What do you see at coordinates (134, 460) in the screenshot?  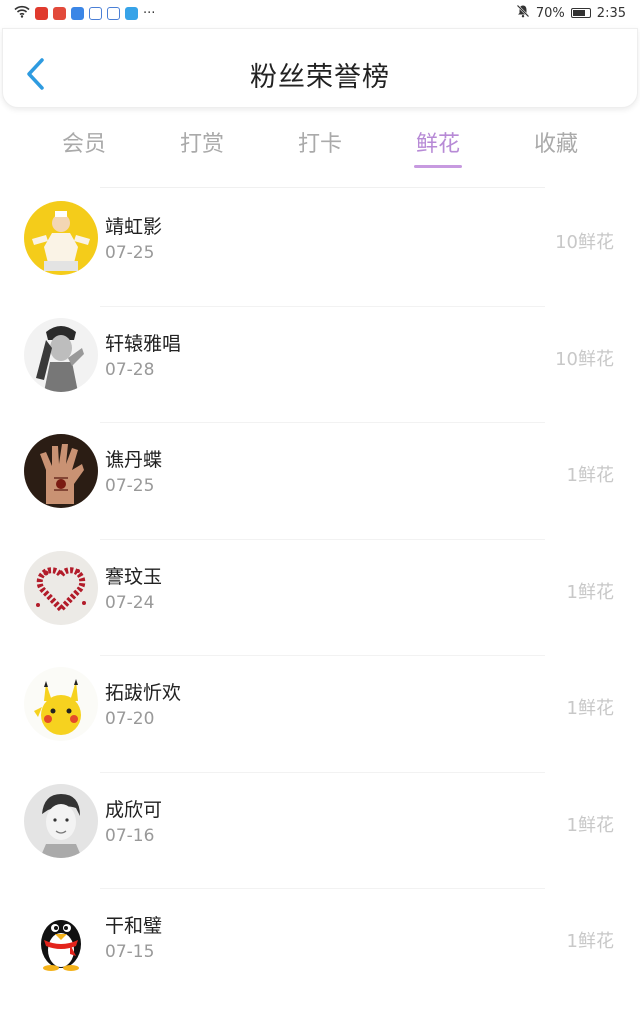 I see `fan-name: 谯丹蝶` at bounding box center [134, 460].